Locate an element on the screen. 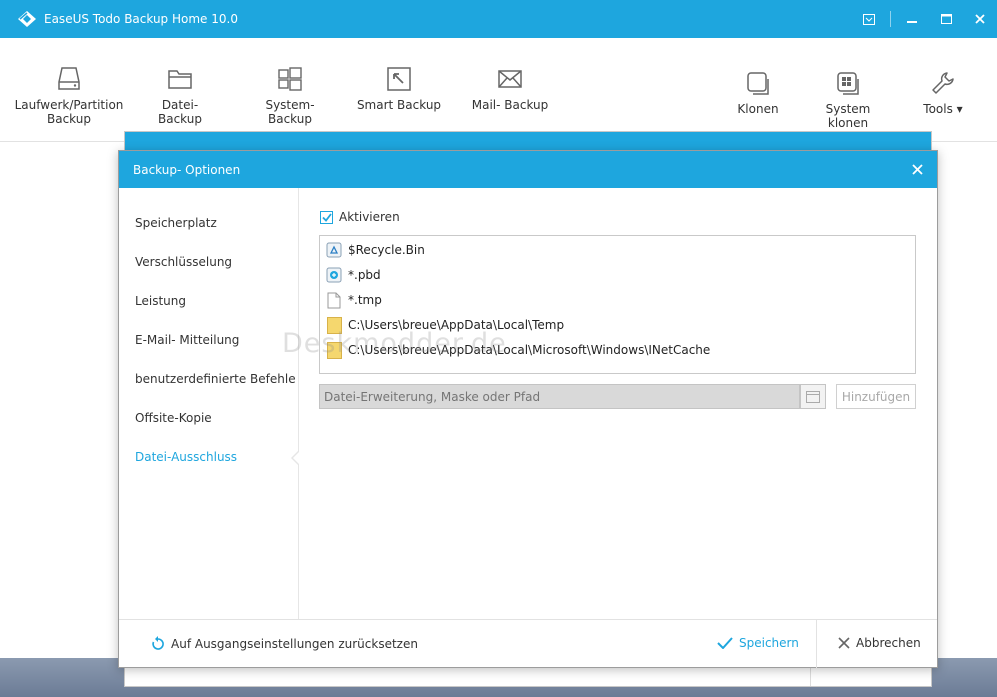 This screenshot has width=997, height=697. blank-file-icon is located at coordinates (334, 300).